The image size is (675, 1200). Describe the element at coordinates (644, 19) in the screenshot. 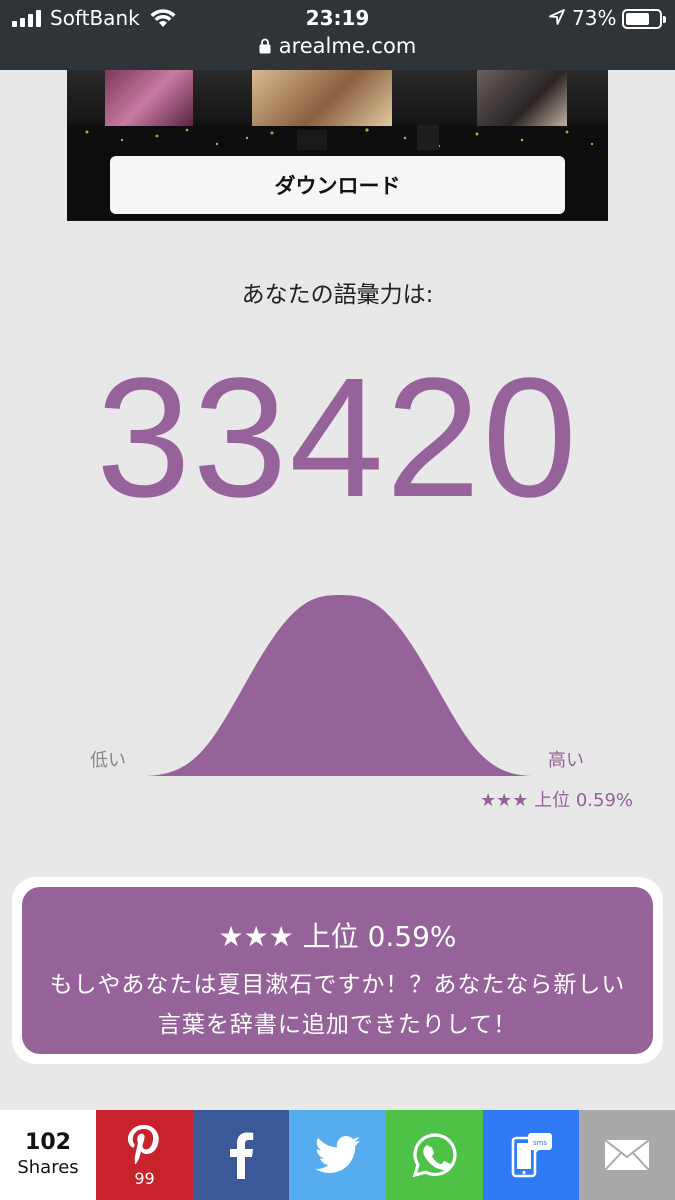

I see `battery-icon` at that location.